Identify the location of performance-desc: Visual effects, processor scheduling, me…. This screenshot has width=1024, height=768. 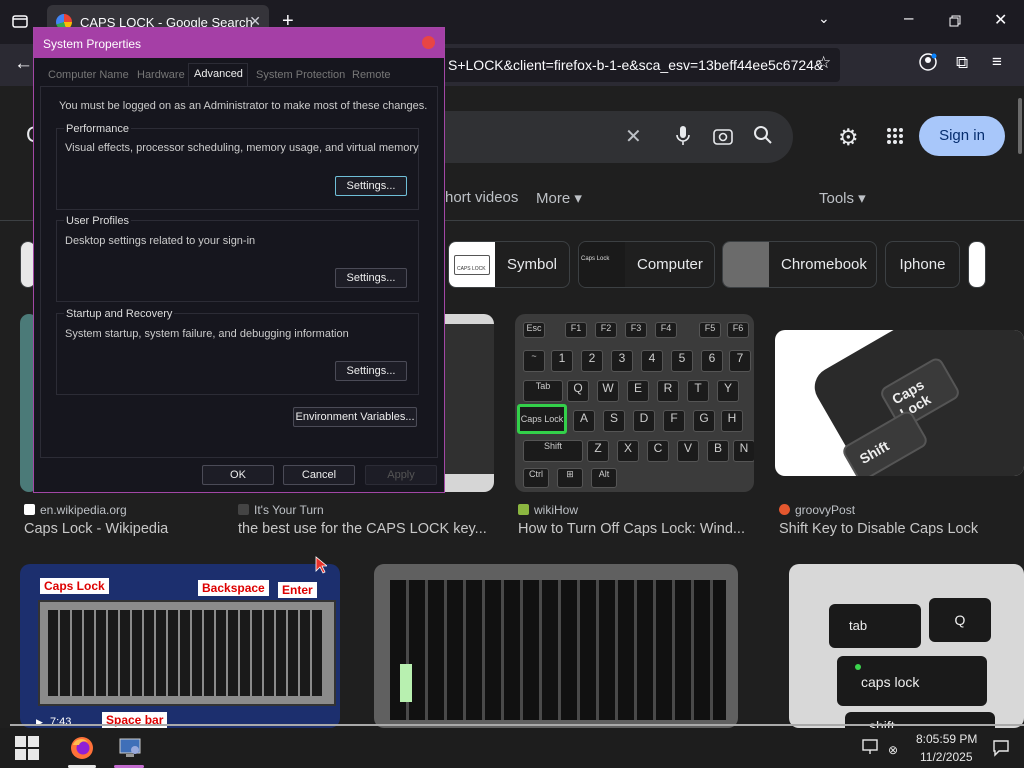
(242, 148).